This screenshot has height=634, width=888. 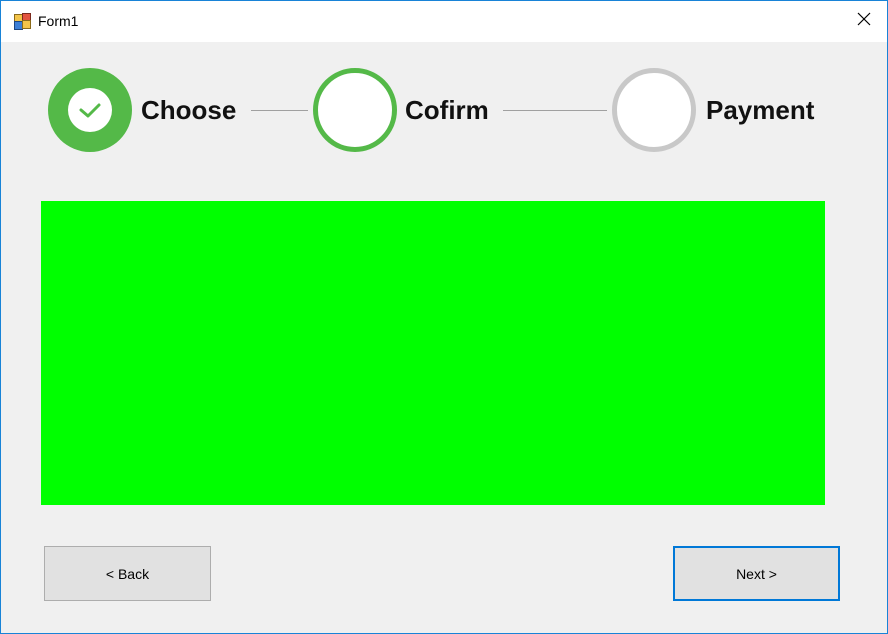 What do you see at coordinates (760, 110) in the screenshot?
I see `step-payment-label: Payment` at bounding box center [760, 110].